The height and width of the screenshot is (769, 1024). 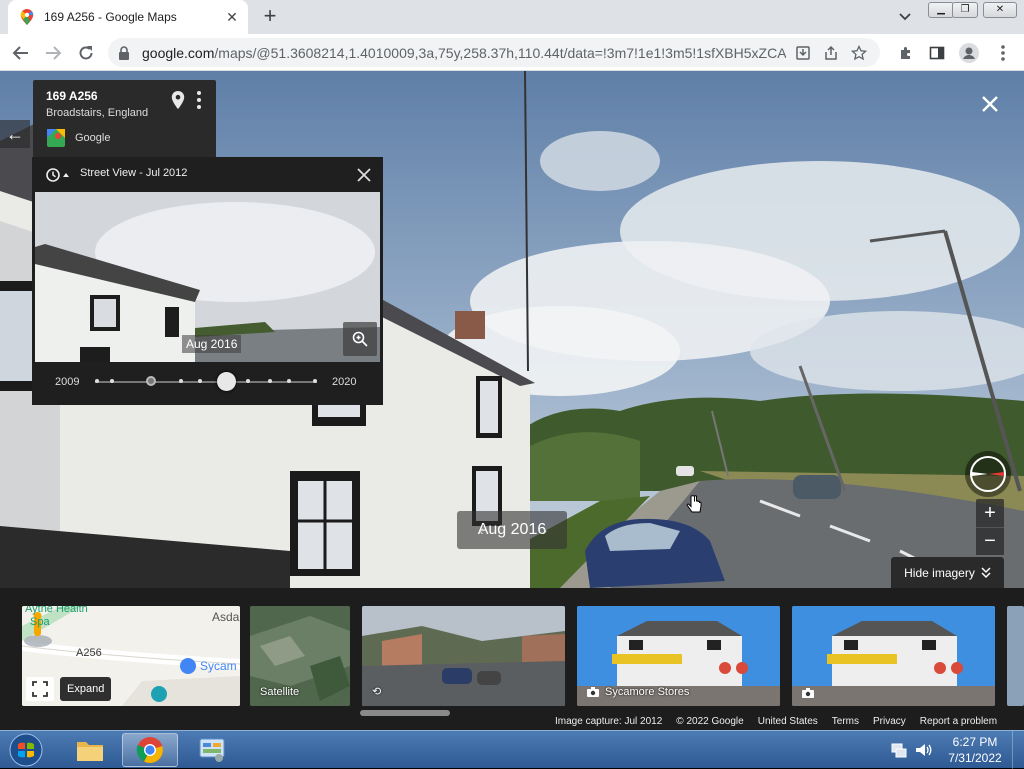 What do you see at coordinates (647, 692) in the screenshot?
I see `sycamore-stores-label: Sycamore Stores` at bounding box center [647, 692].